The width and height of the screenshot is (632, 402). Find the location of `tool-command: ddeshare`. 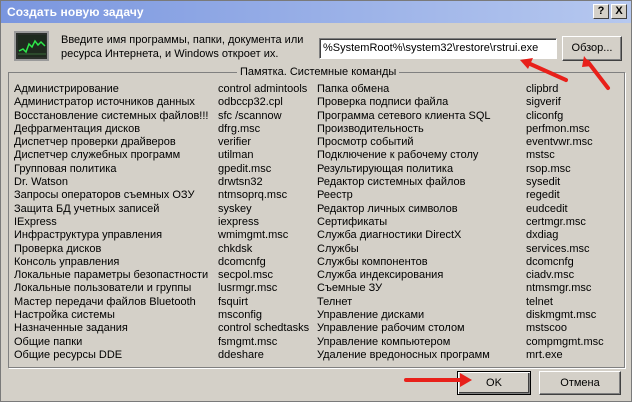

tool-command: ddeshare is located at coordinates (241, 354).